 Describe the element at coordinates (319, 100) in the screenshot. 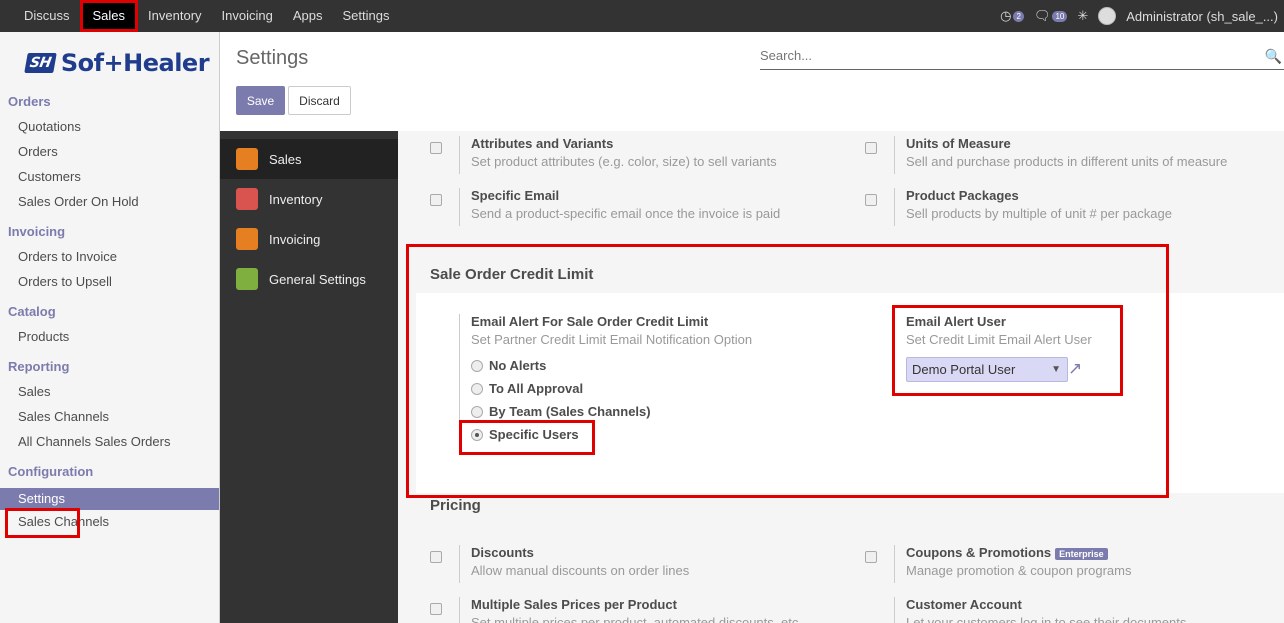

I see `discard-button: Discard` at that location.